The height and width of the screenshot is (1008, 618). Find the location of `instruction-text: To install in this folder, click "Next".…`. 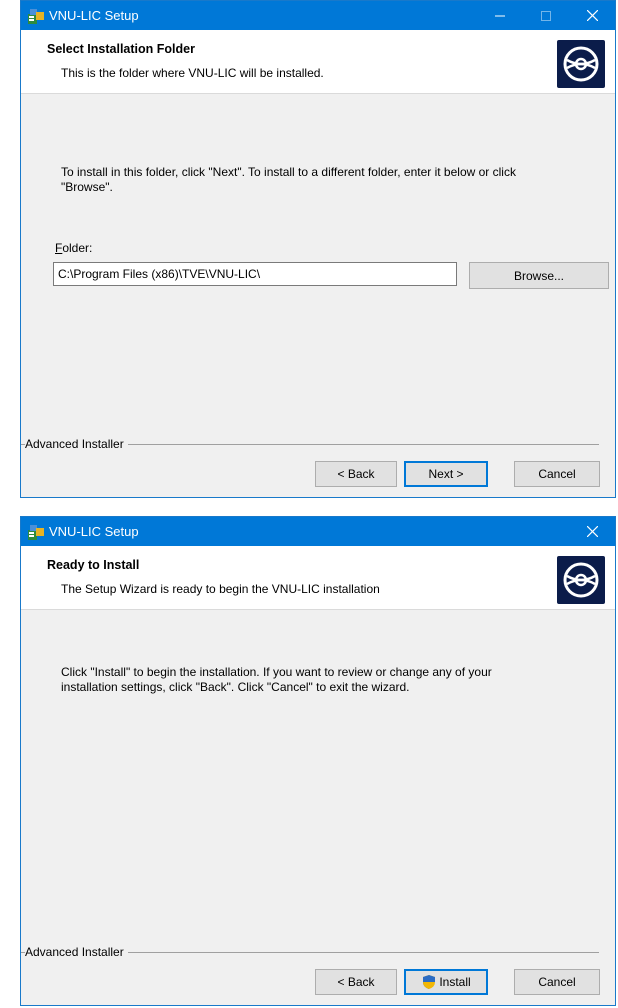

instruction-text: To install in this folder, click "Next".… is located at coordinates (326, 180).